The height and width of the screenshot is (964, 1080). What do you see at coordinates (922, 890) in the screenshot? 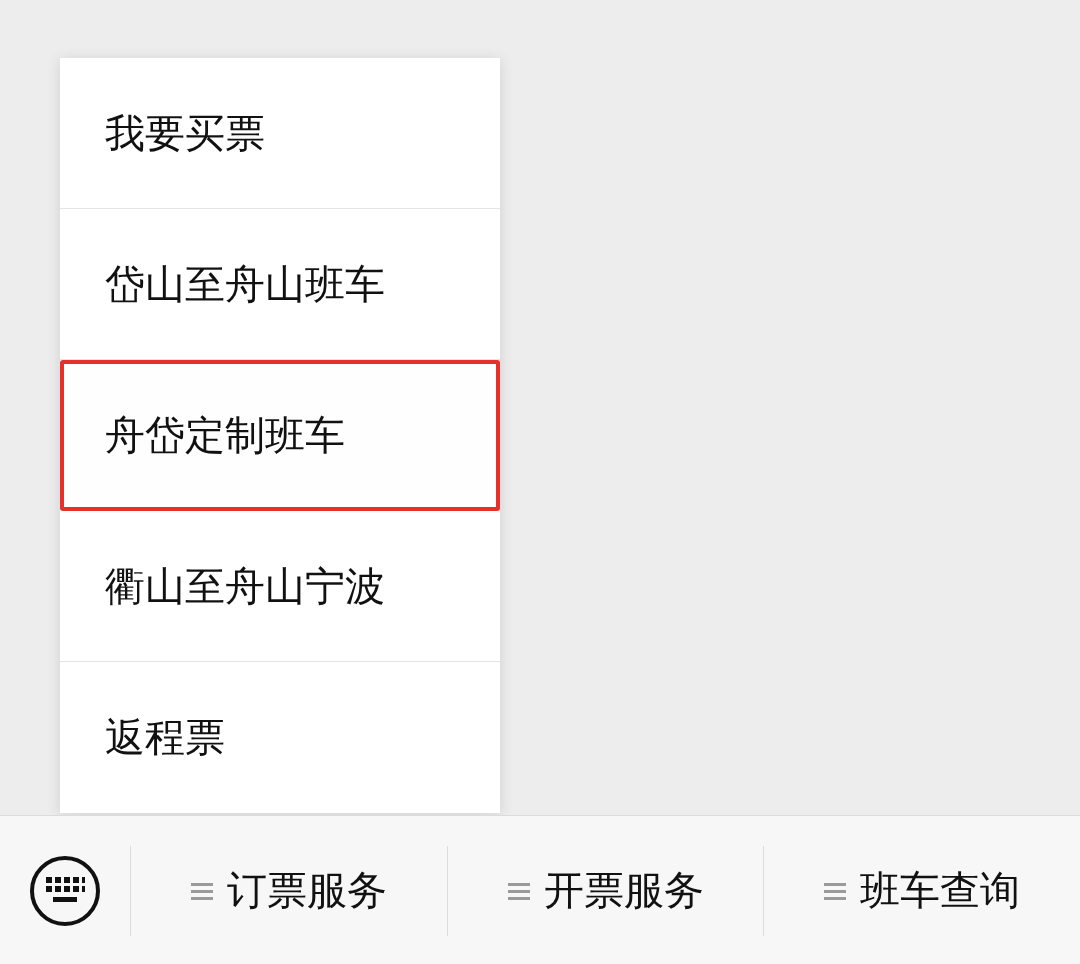
I see `menu-tab: 班车查询` at bounding box center [922, 890].